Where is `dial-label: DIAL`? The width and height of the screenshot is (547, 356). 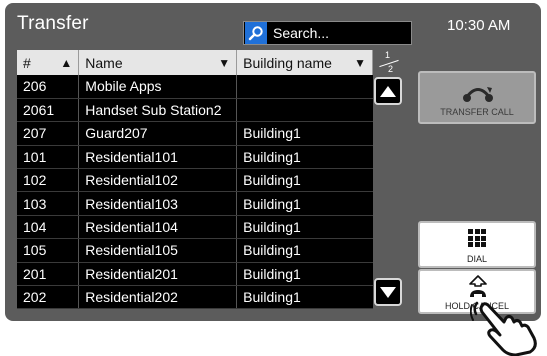 dial-label: DIAL is located at coordinates (476, 259).